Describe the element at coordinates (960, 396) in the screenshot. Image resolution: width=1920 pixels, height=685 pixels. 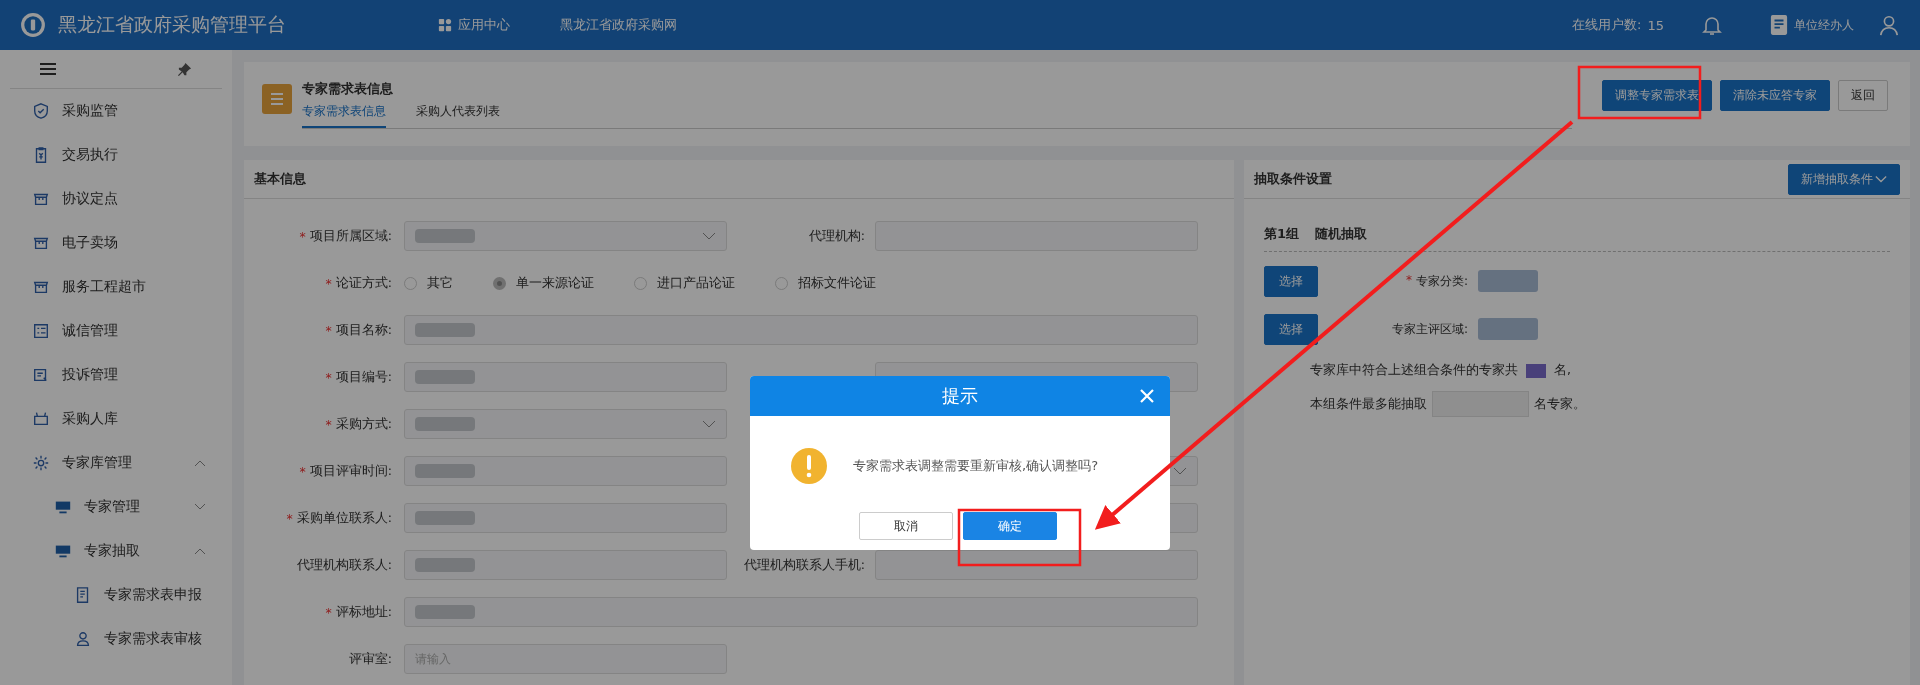
I see `dialog-title: 提示` at that location.